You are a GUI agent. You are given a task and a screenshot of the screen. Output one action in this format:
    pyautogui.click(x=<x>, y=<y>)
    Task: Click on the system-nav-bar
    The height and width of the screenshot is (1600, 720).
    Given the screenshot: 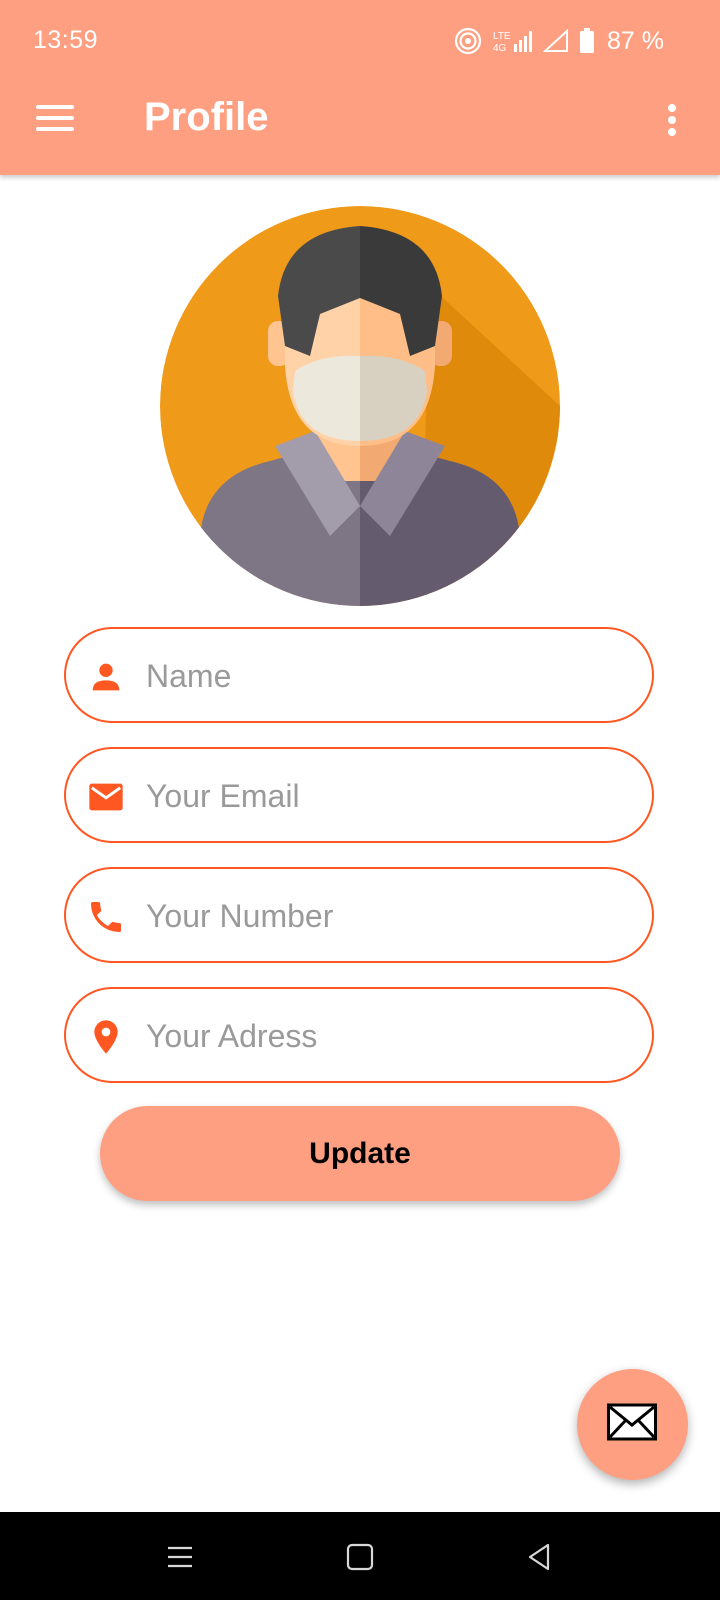 What is the action you would take?
    pyautogui.click(x=360, y=1556)
    